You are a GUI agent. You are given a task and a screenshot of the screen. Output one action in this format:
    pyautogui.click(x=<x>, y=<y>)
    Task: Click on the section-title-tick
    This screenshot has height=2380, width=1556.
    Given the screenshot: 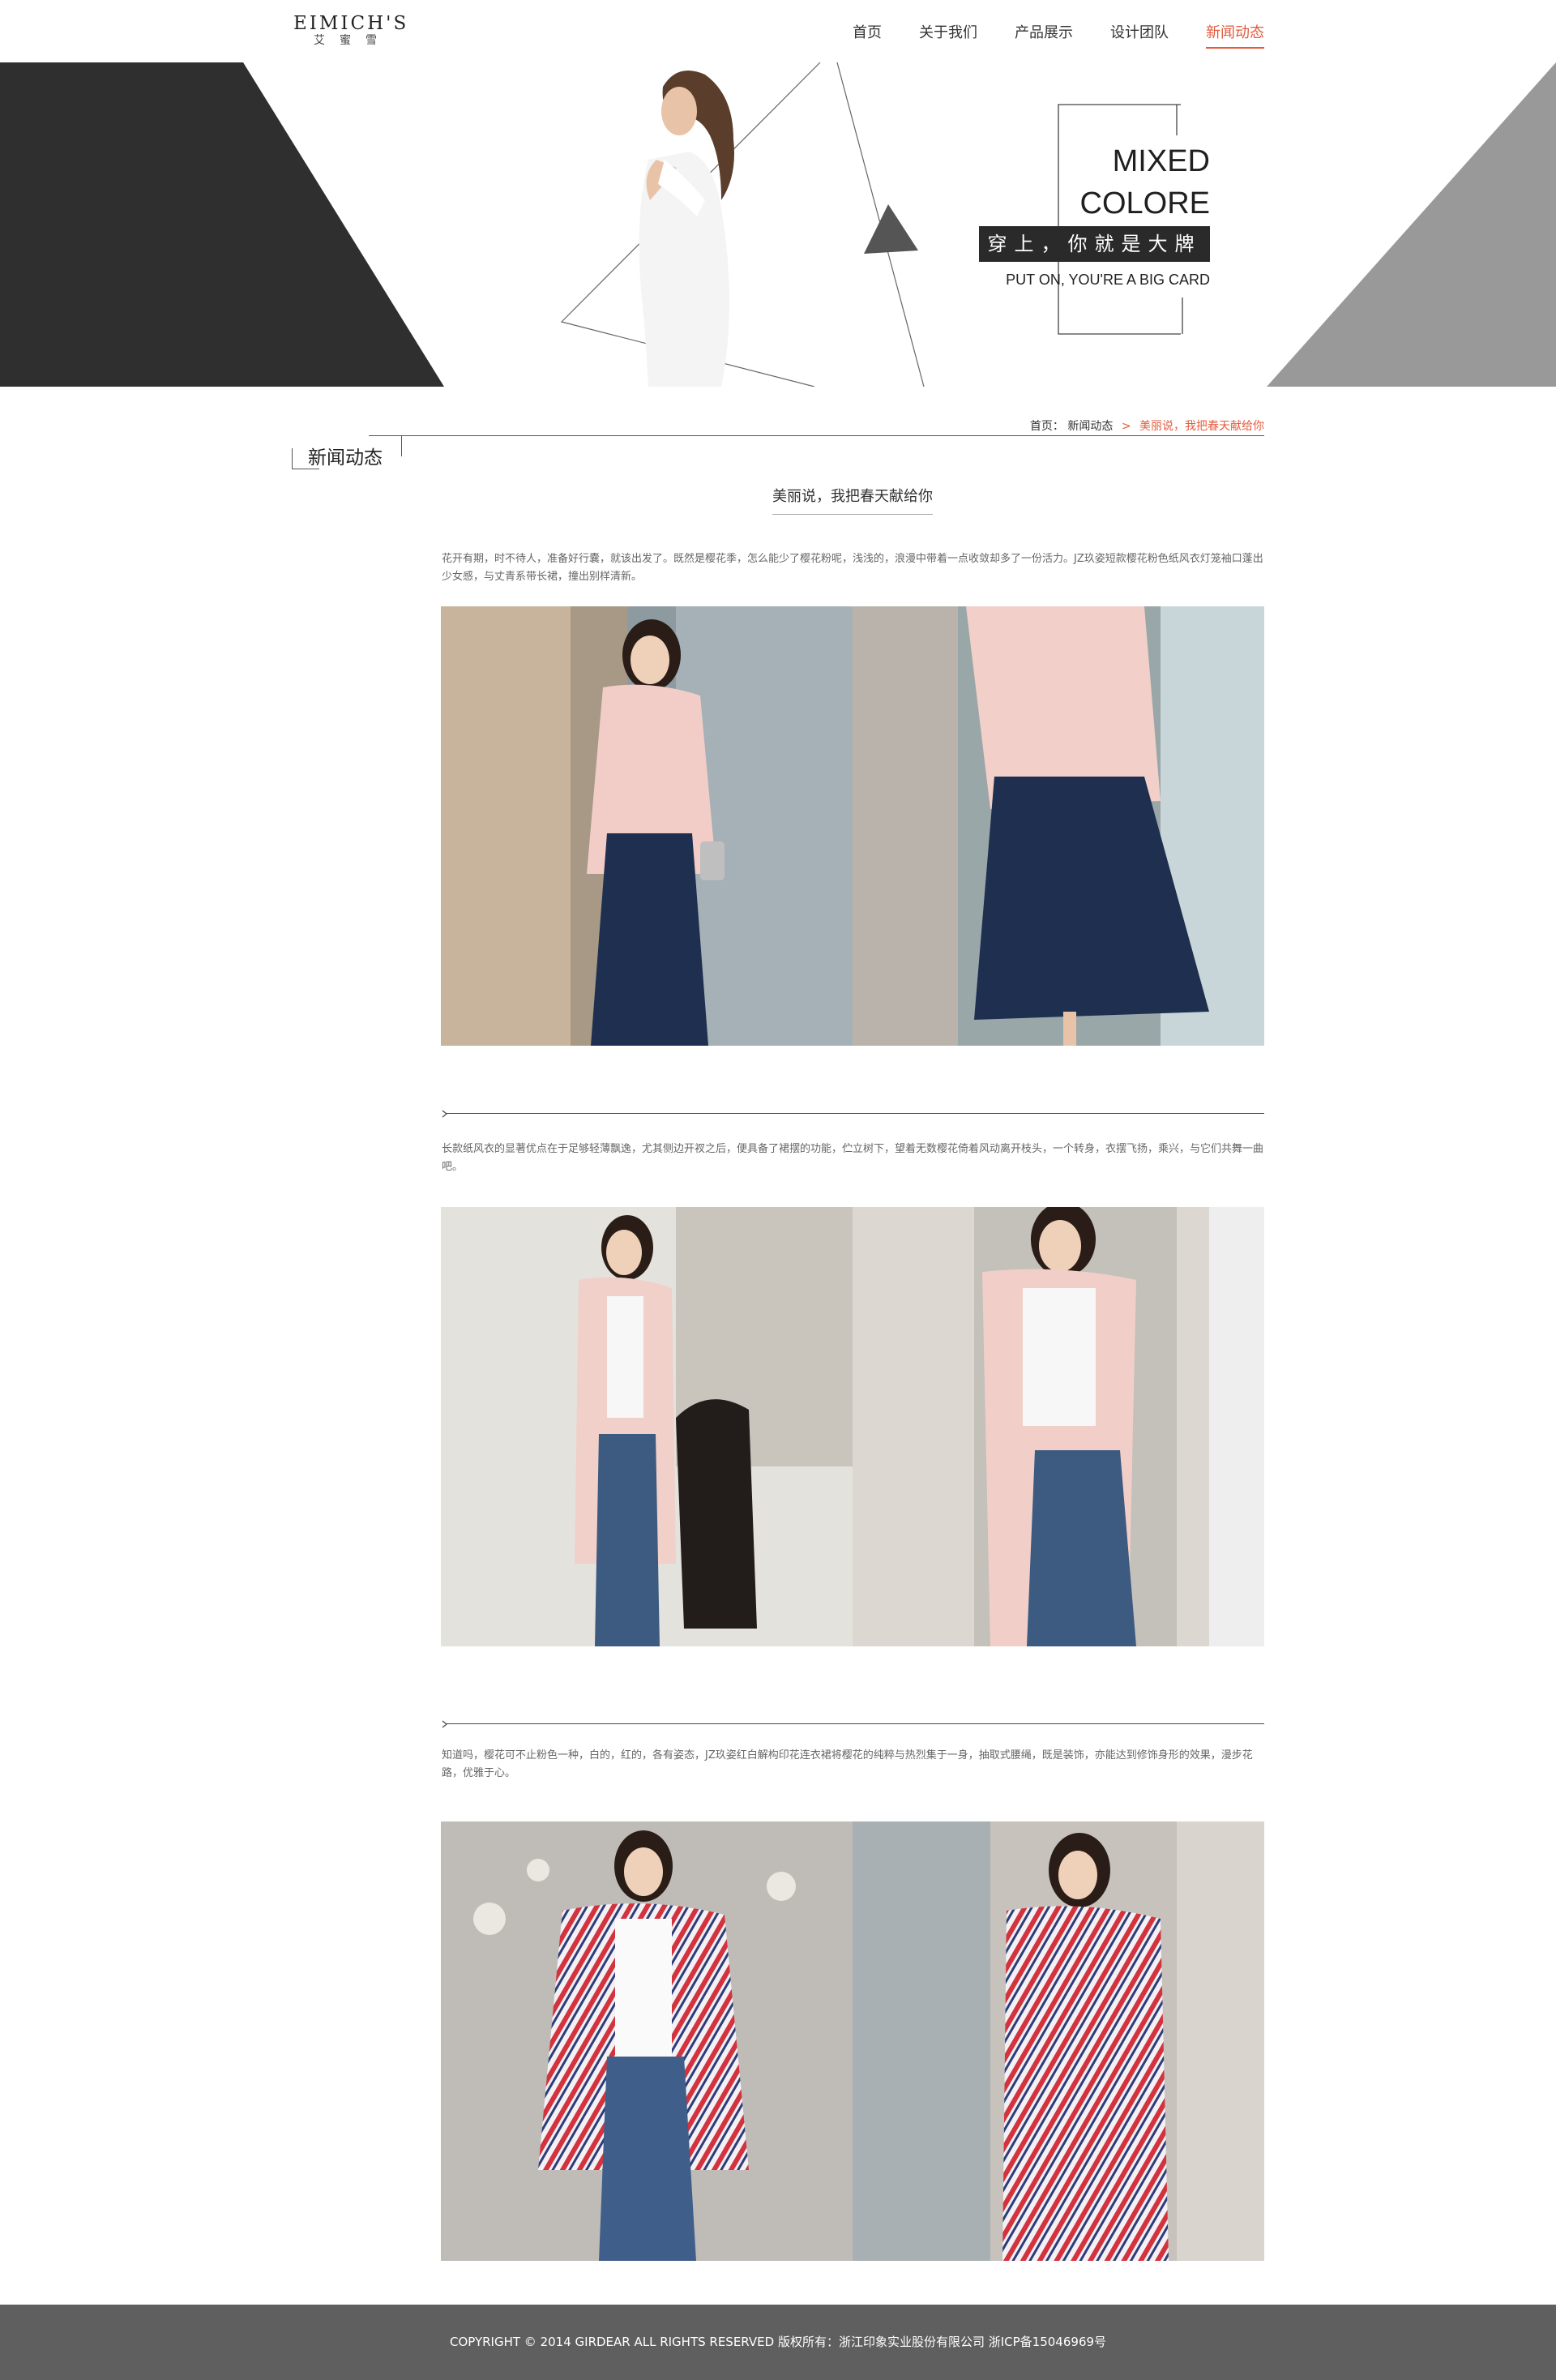 What is the action you would take?
    pyautogui.click(x=401, y=446)
    